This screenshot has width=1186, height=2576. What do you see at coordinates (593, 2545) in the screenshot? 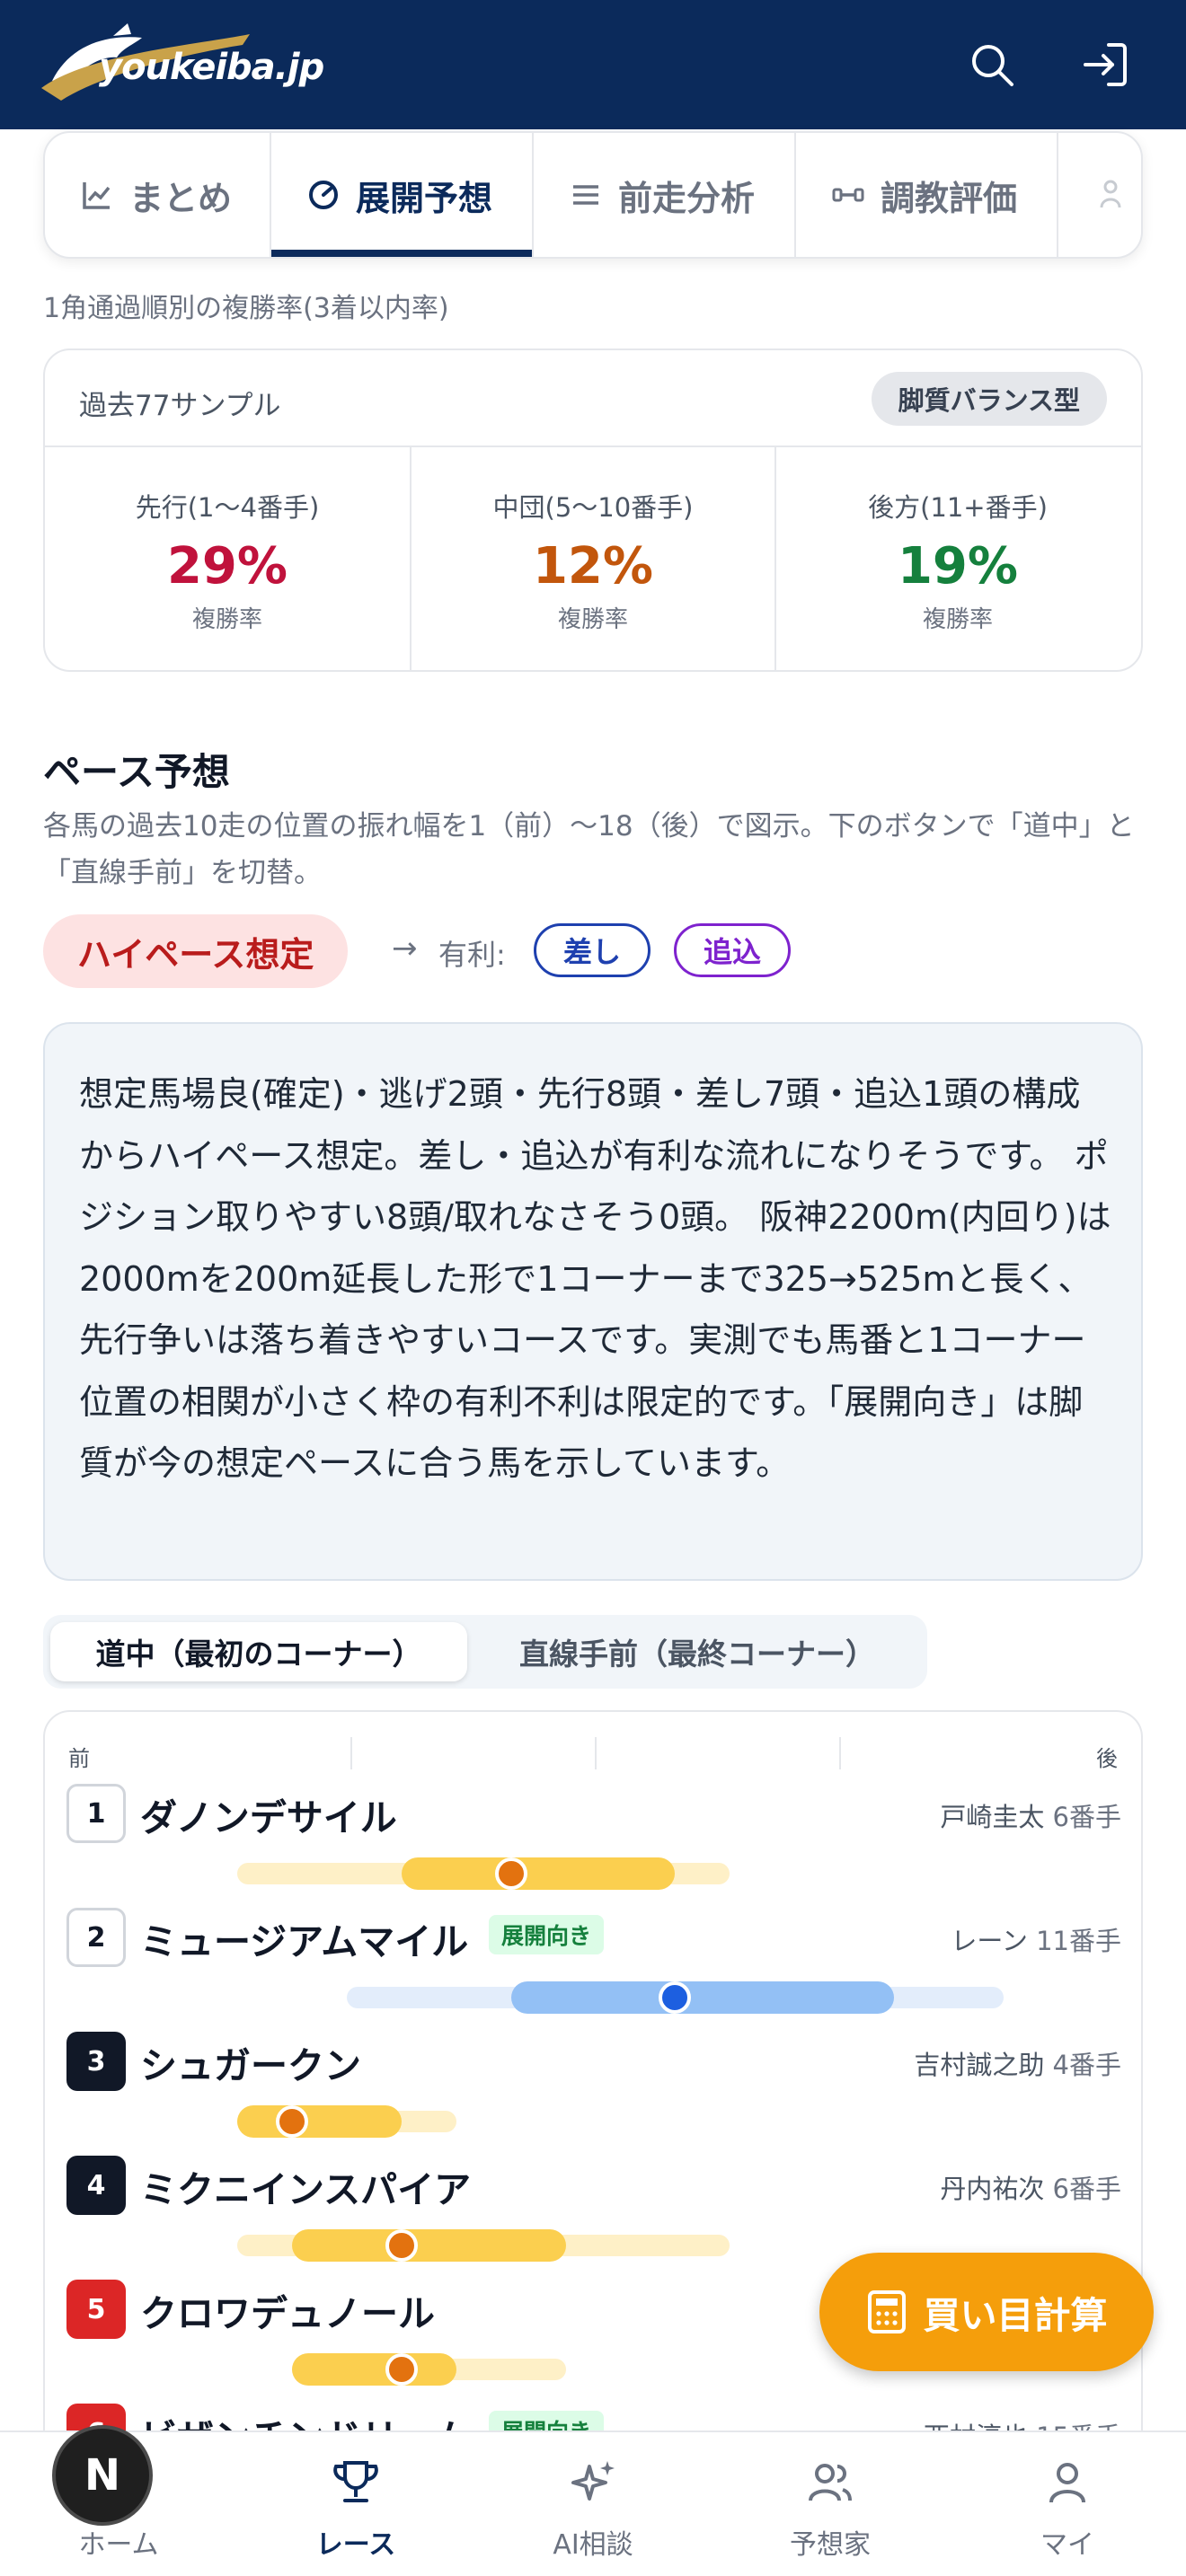
I see `nav-label: AI相談` at bounding box center [593, 2545].